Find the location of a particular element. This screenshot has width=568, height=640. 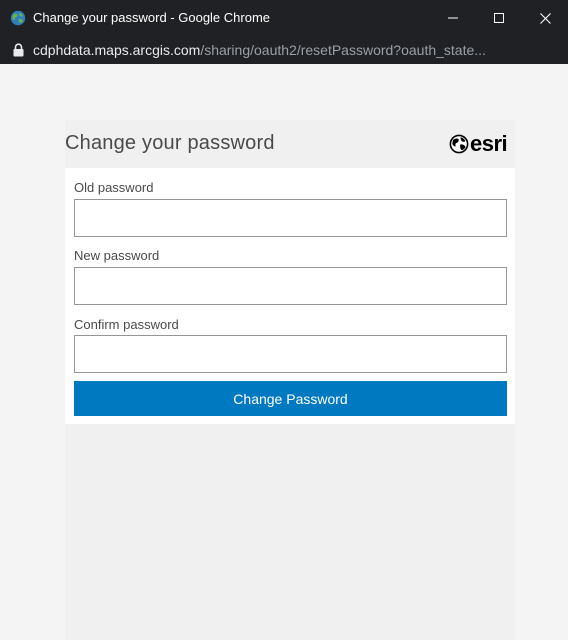

esri-logo-text: esri is located at coordinates (489, 143).